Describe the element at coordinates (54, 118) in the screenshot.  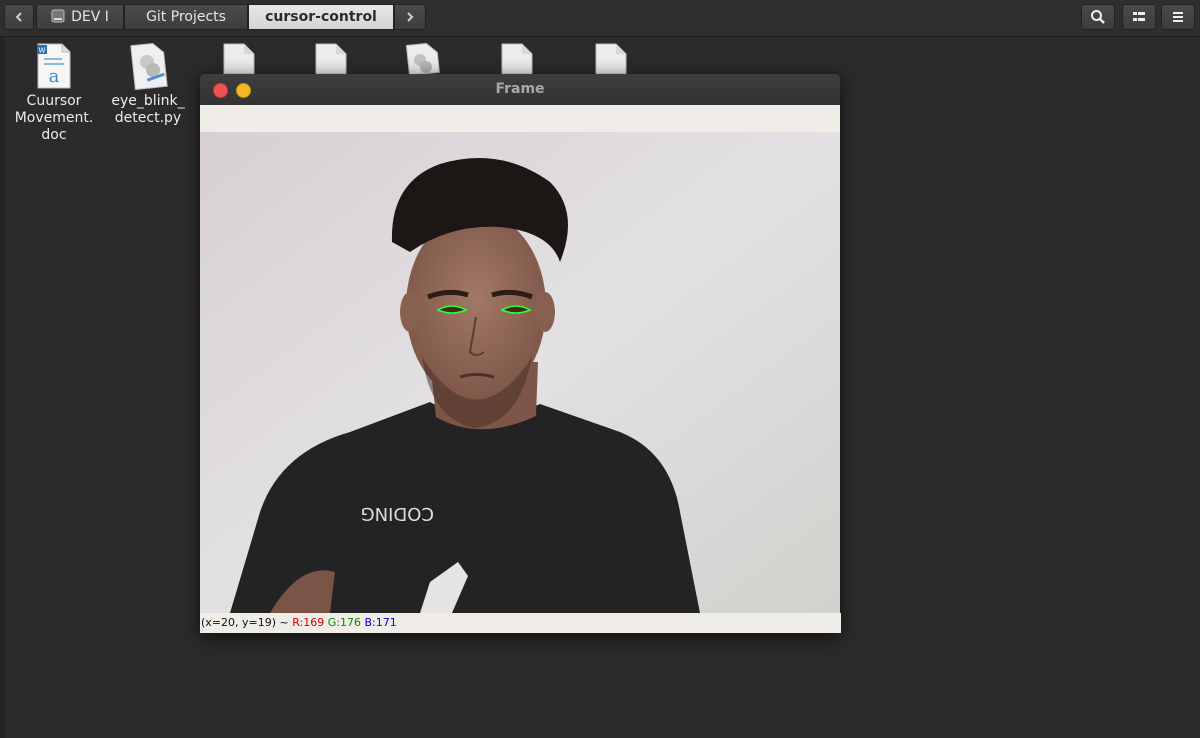
I see `file-name-line: Movement.` at that location.